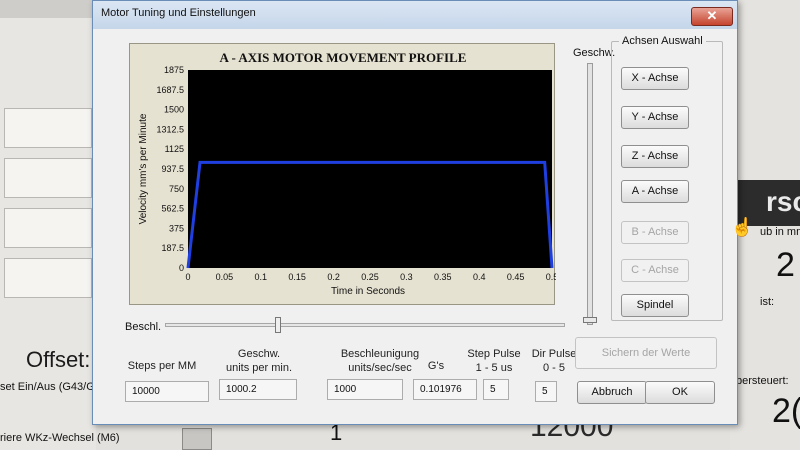 The height and width of the screenshot is (450, 800). What do you see at coordinates (590, 320) in the screenshot?
I see `speed-slider-thumb` at bounding box center [590, 320].